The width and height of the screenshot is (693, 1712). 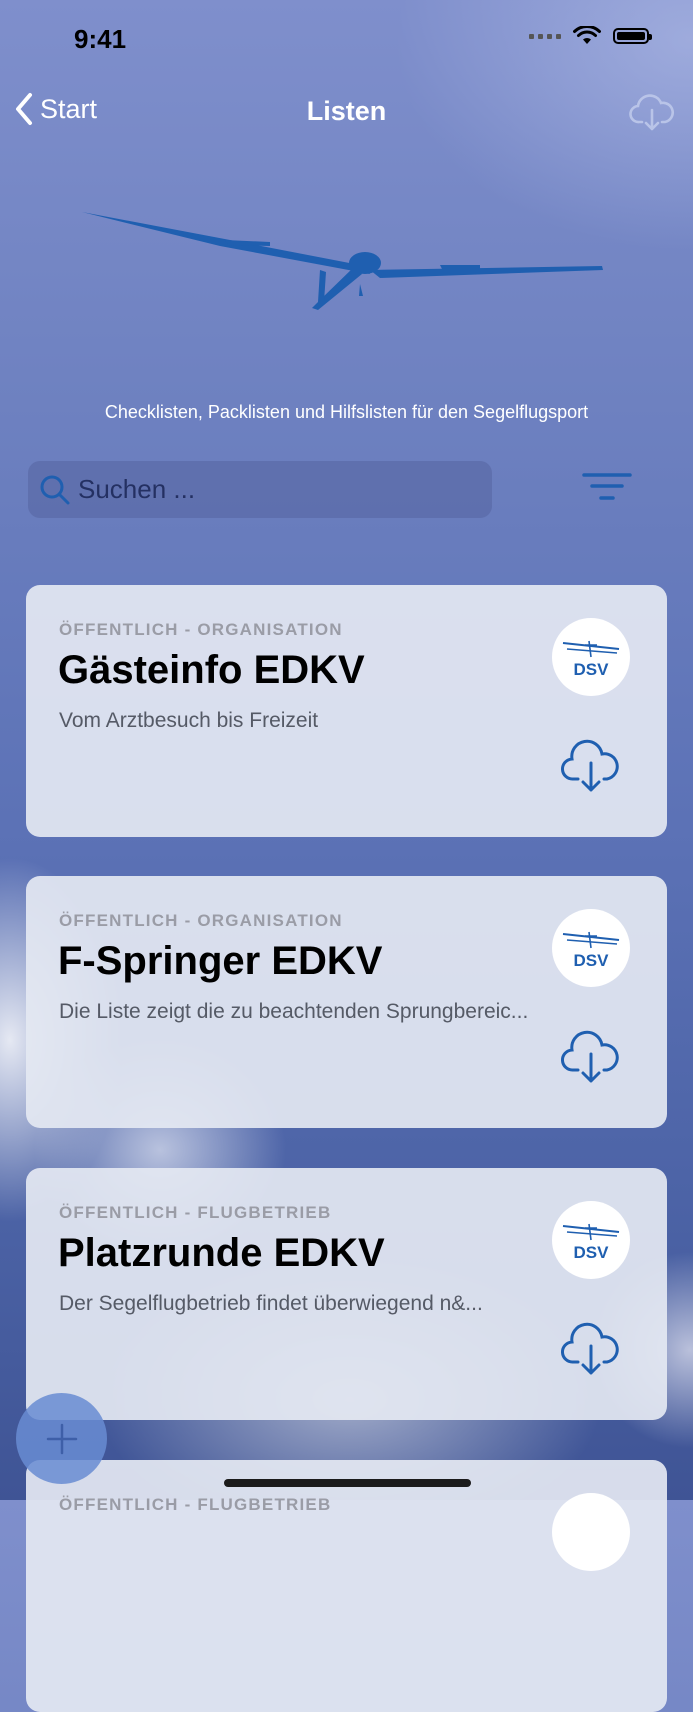 I want to click on search-bar, so click(x=260, y=489).